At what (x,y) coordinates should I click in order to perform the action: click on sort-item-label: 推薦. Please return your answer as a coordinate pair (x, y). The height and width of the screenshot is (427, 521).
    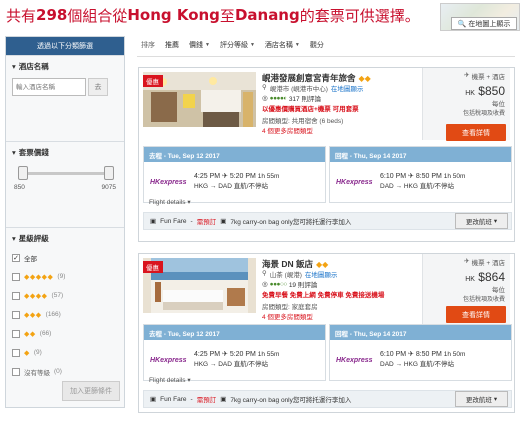
    Looking at the image, I should click on (172, 45).